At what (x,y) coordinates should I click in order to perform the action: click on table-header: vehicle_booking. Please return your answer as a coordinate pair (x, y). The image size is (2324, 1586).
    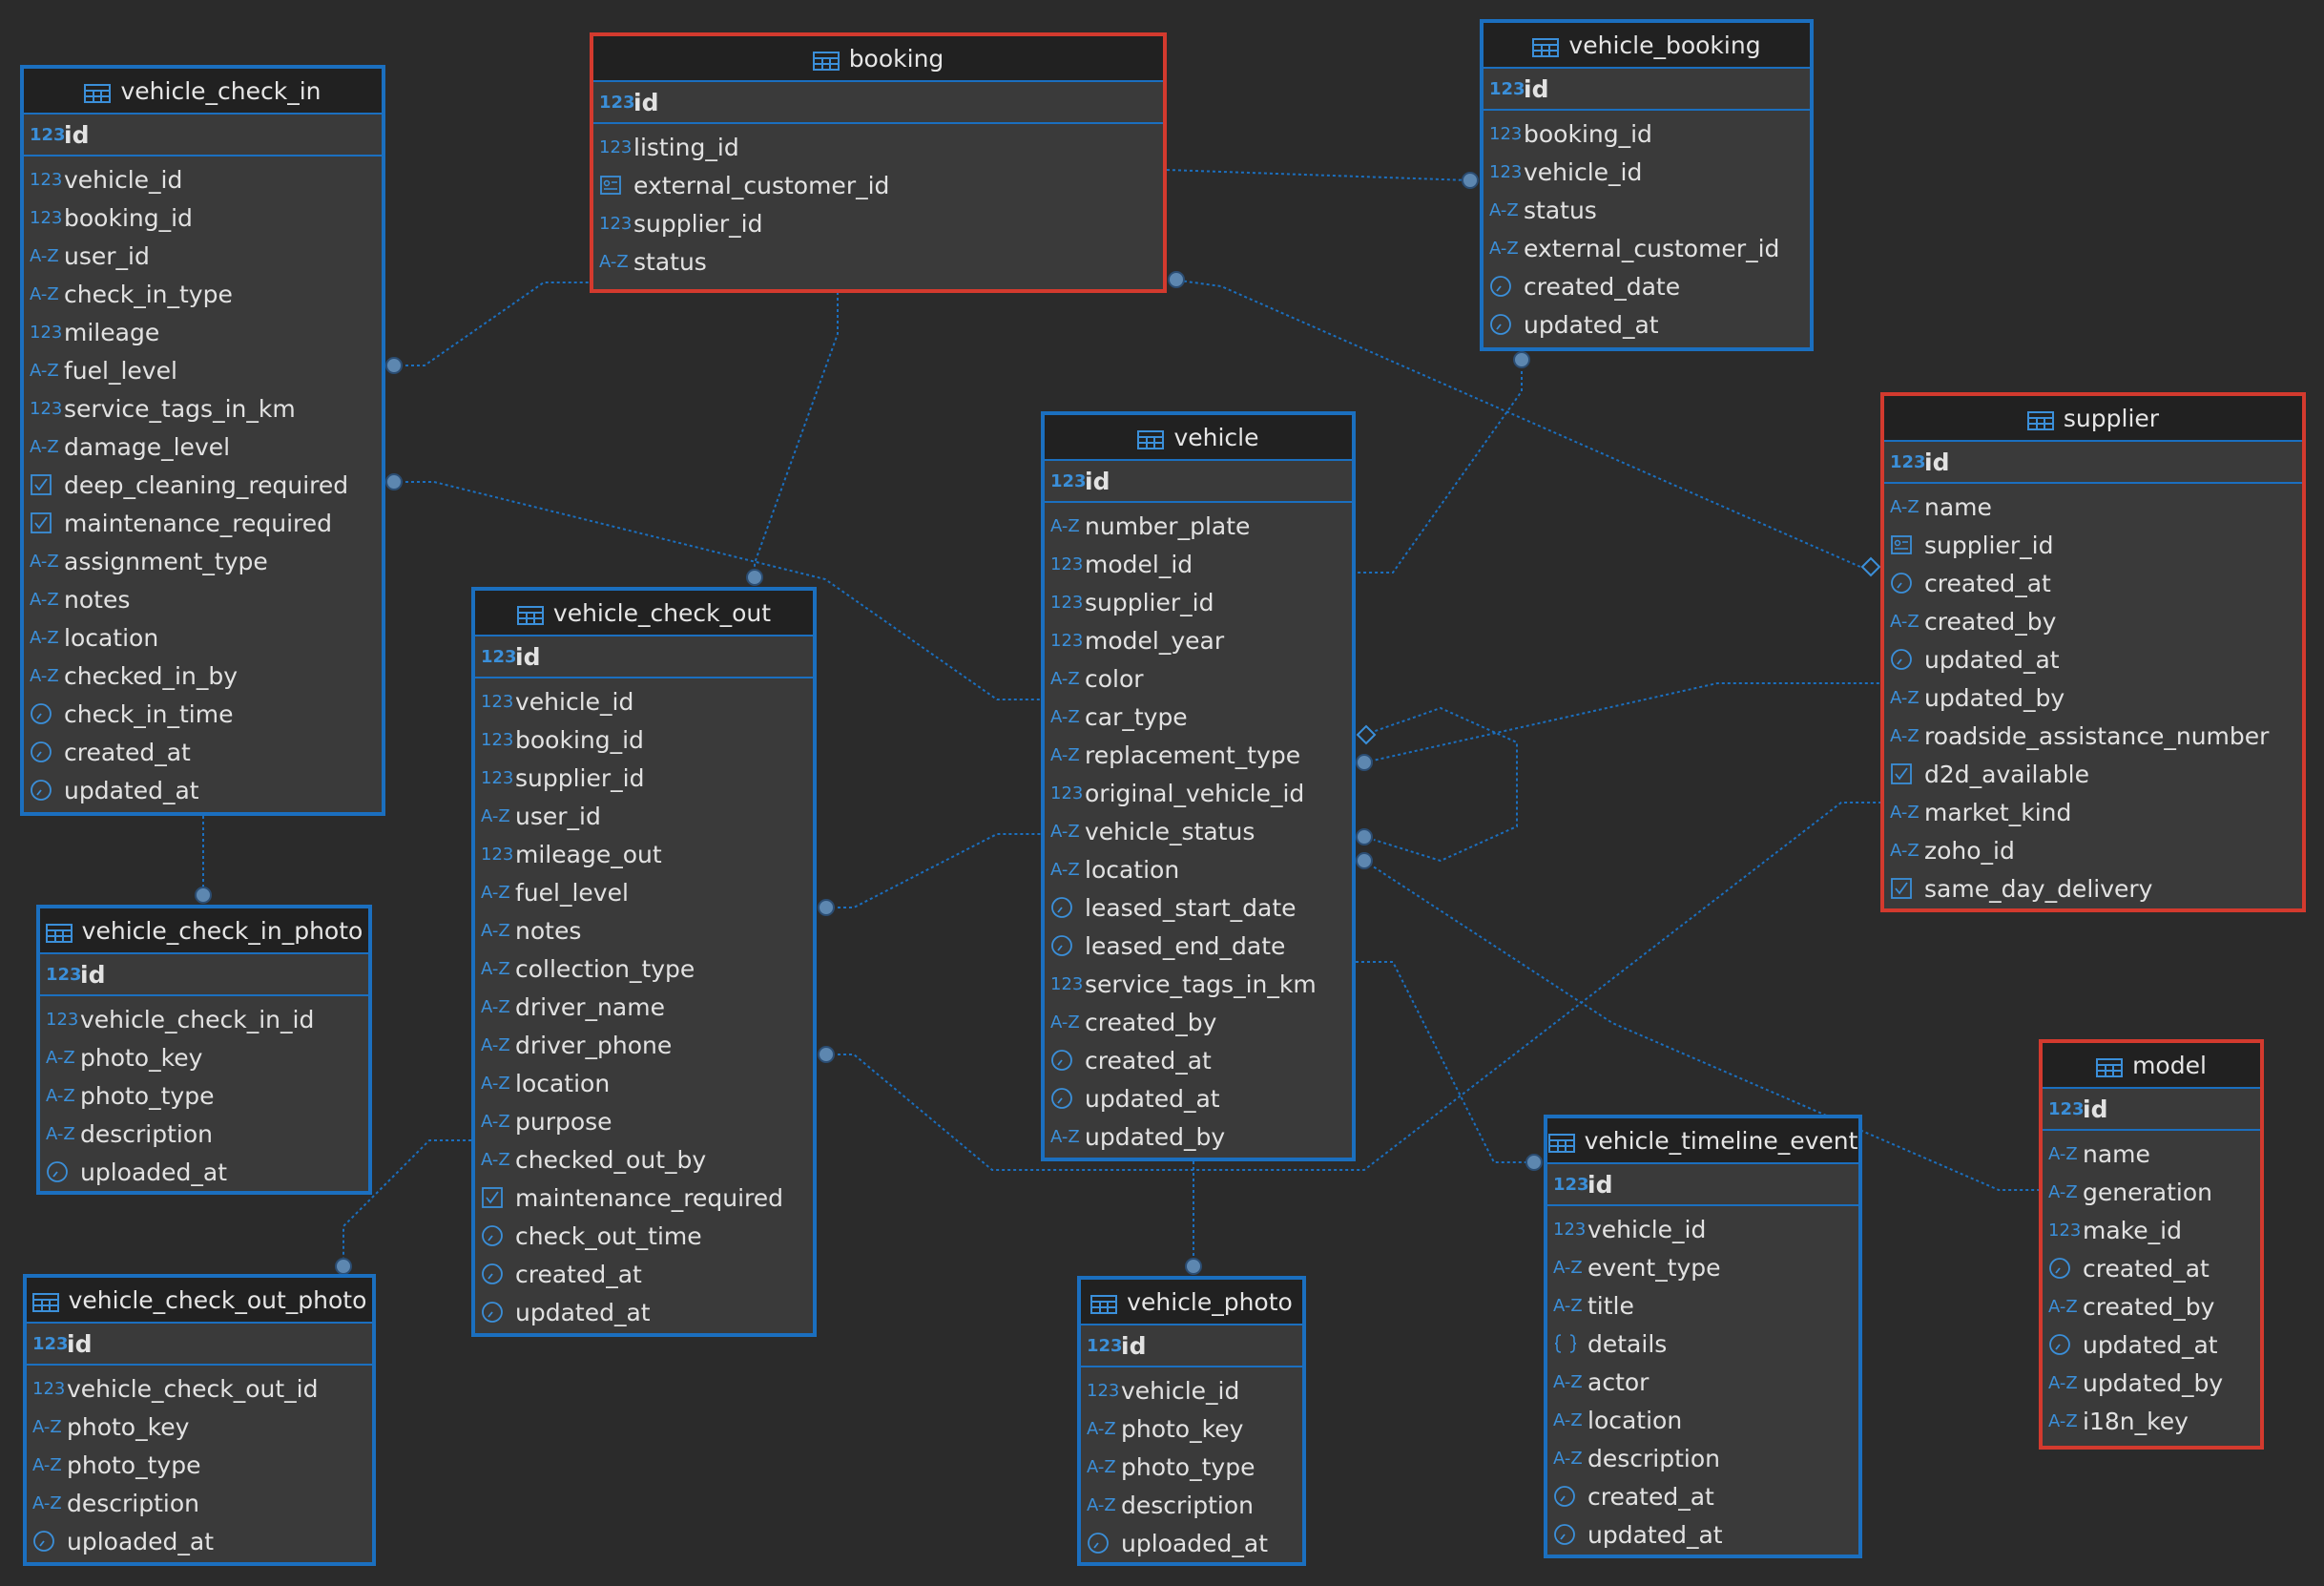
    Looking at the image, I should click on (1647, 46).